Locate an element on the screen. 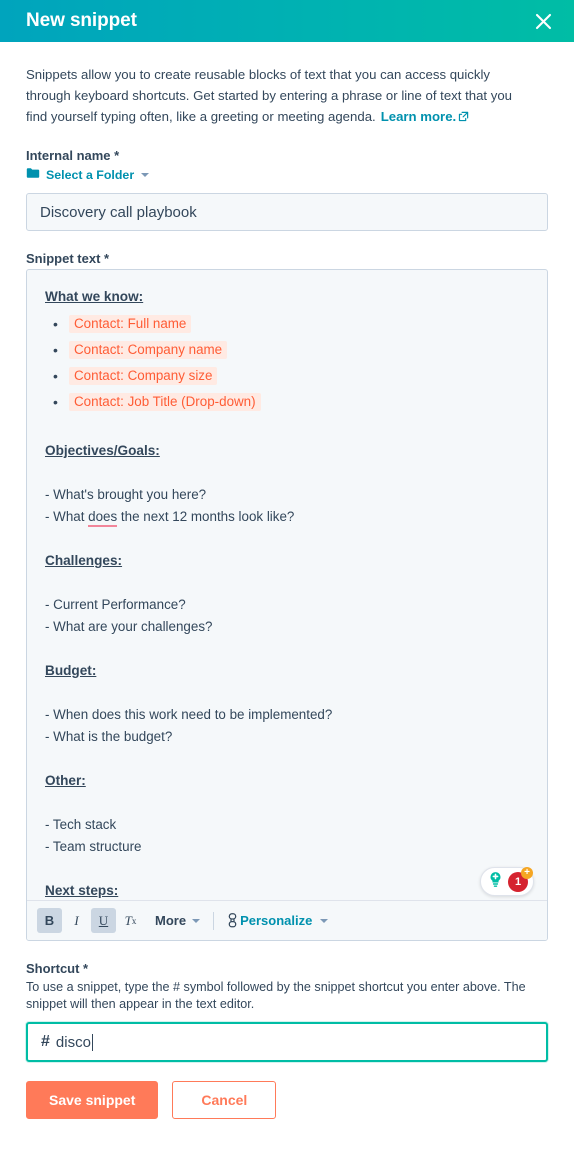 The width and height of the screenshot is (574, 1172). personalization-token: Contact: Job Title (Drop-down) is located at coordinates (165, 402).